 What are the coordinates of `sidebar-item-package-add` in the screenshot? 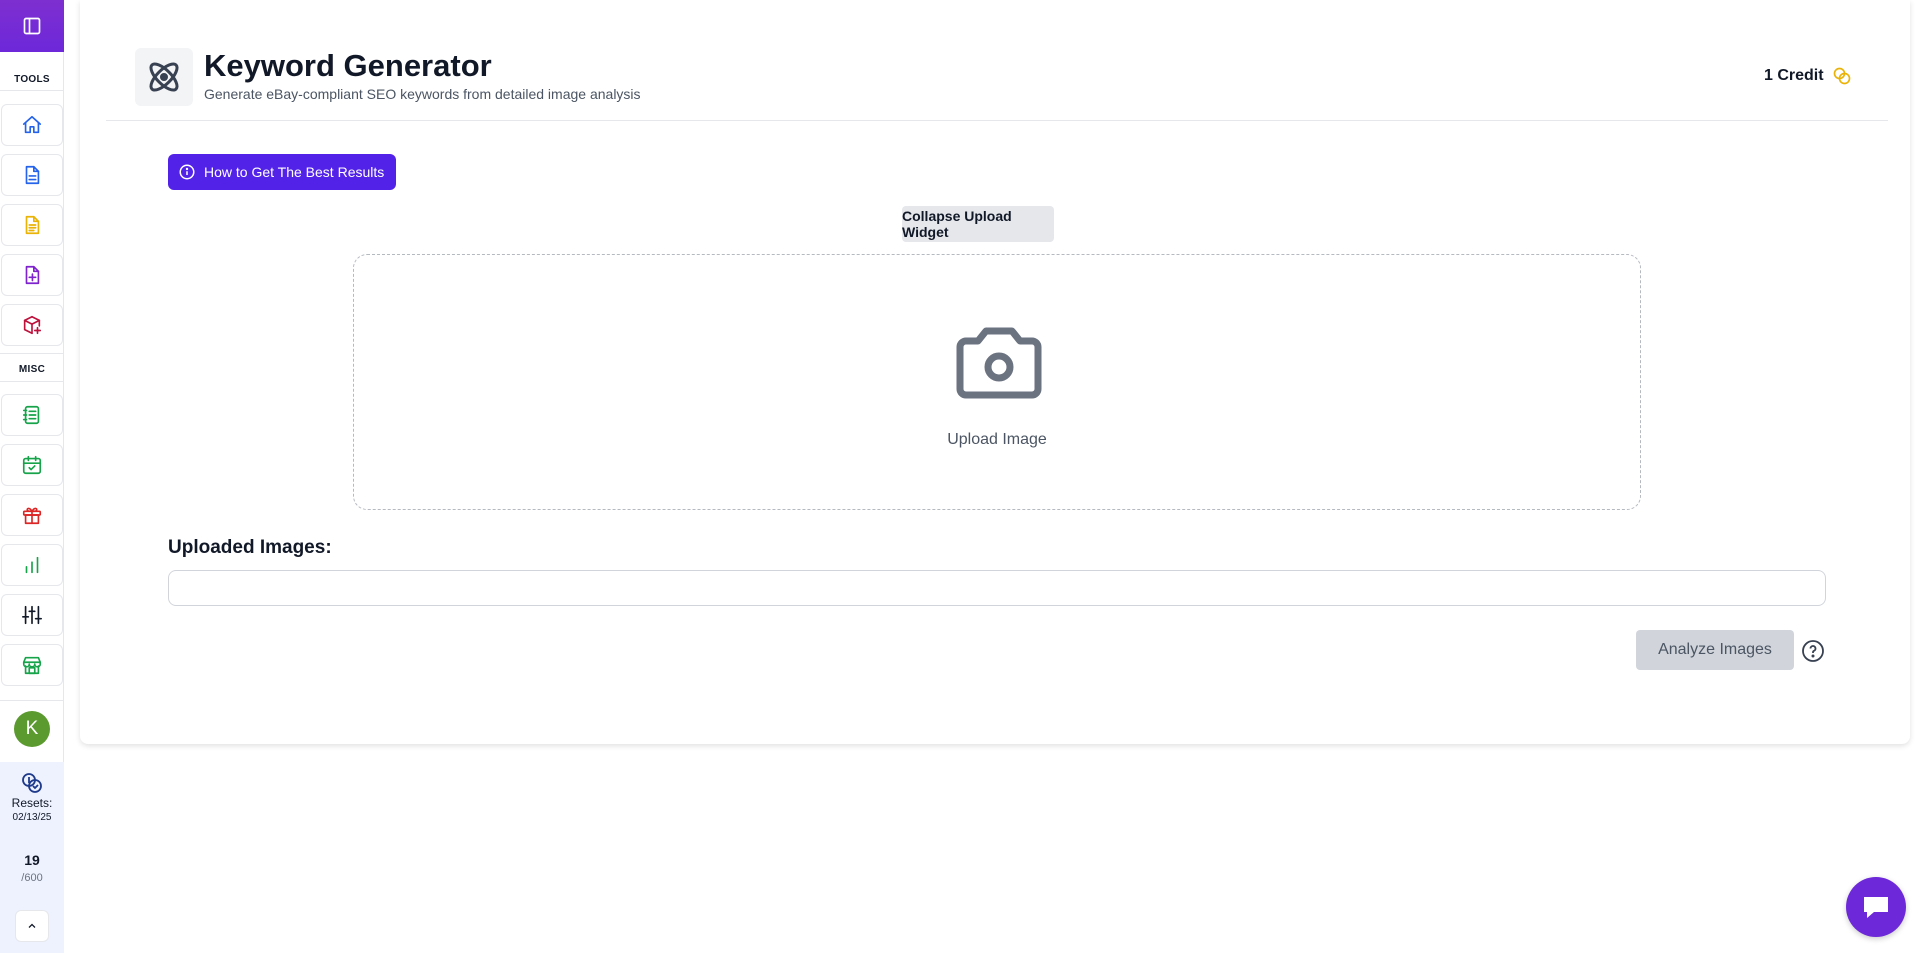 It's located at (32, 325).